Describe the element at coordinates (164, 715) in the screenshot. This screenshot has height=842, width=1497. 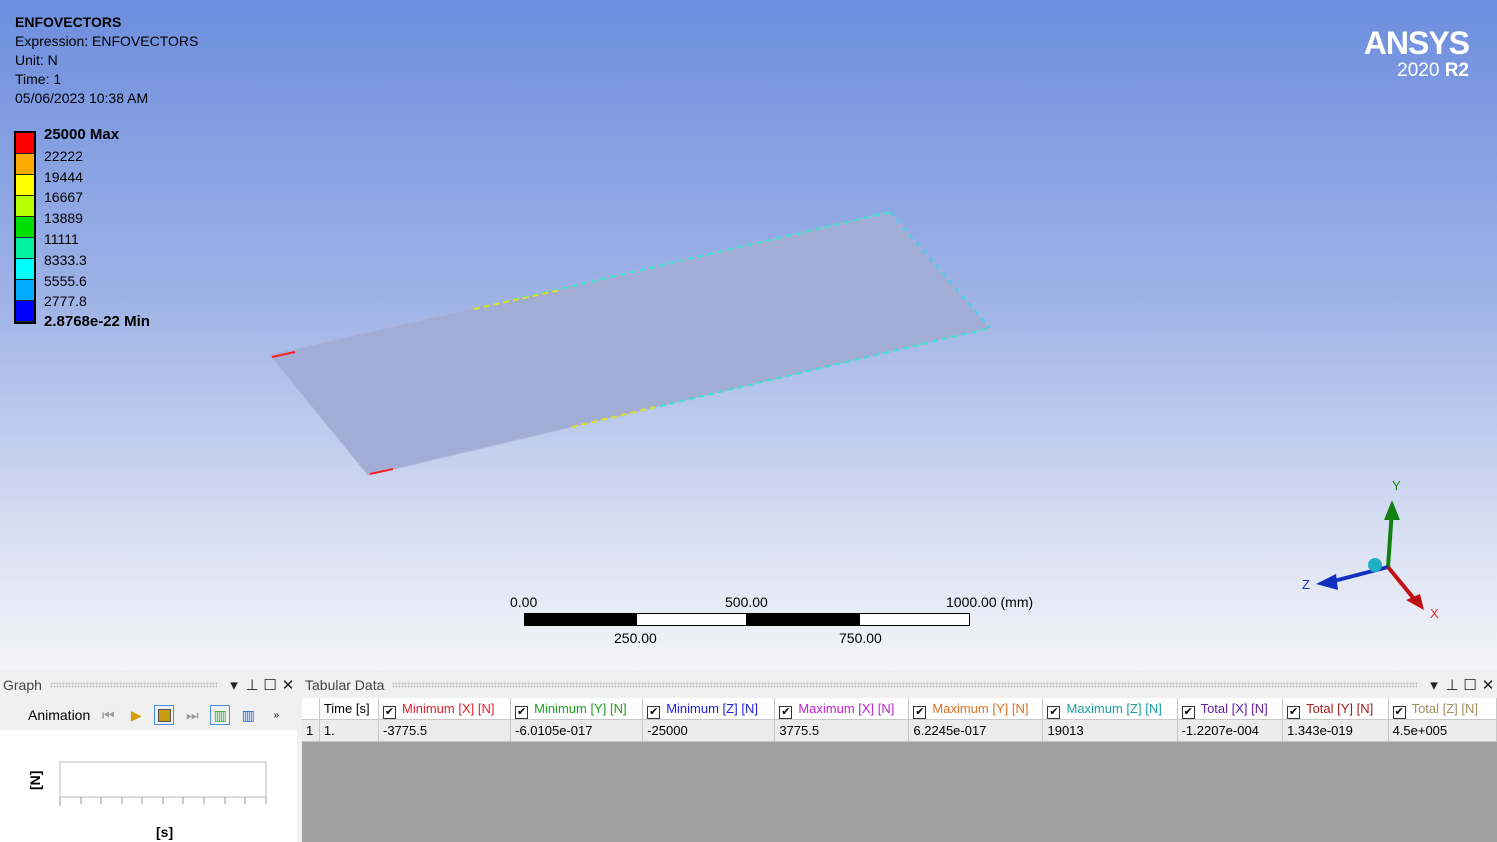
I see `stop-icon` at that location.